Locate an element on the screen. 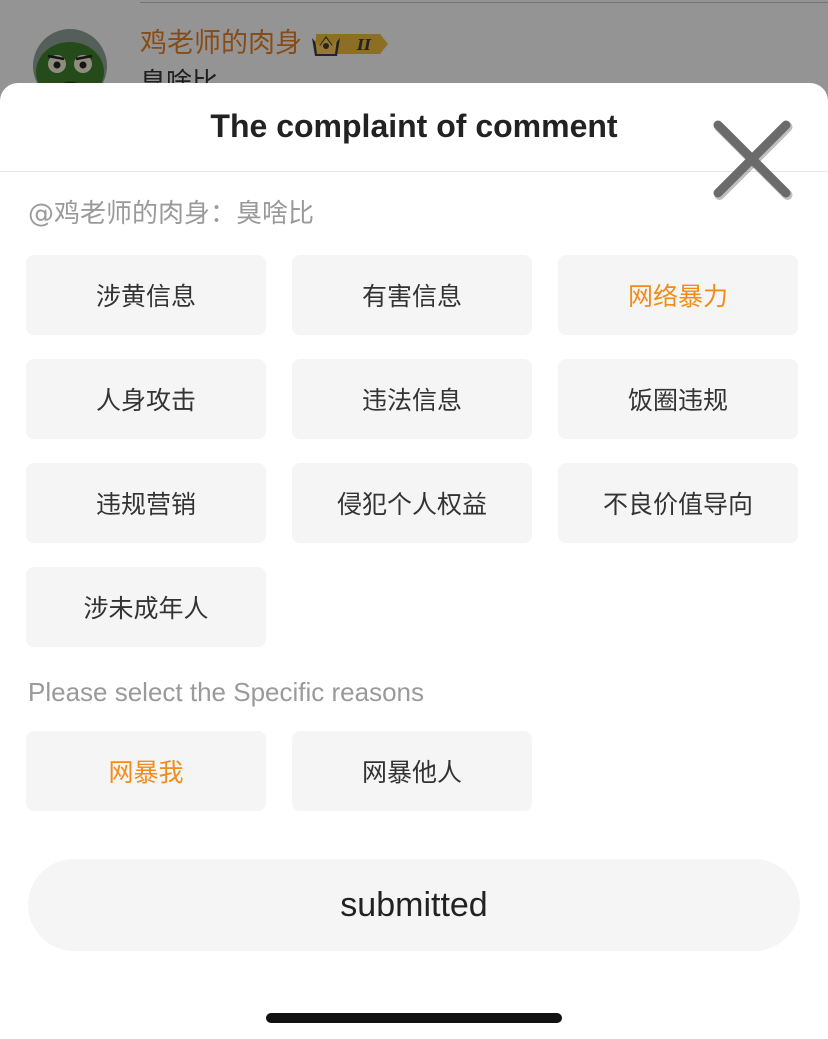 This screenshot has height=1039, width=828. category-option: 违法信息 is located at coordinates (412, 399).